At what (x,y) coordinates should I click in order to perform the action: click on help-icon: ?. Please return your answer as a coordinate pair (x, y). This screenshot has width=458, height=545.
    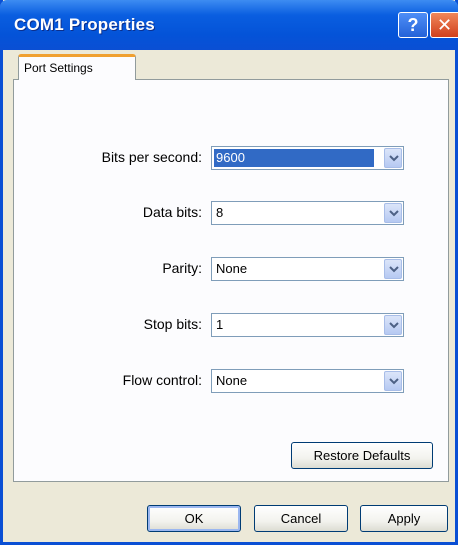
    Looking at the image, I should click on (413, 25).